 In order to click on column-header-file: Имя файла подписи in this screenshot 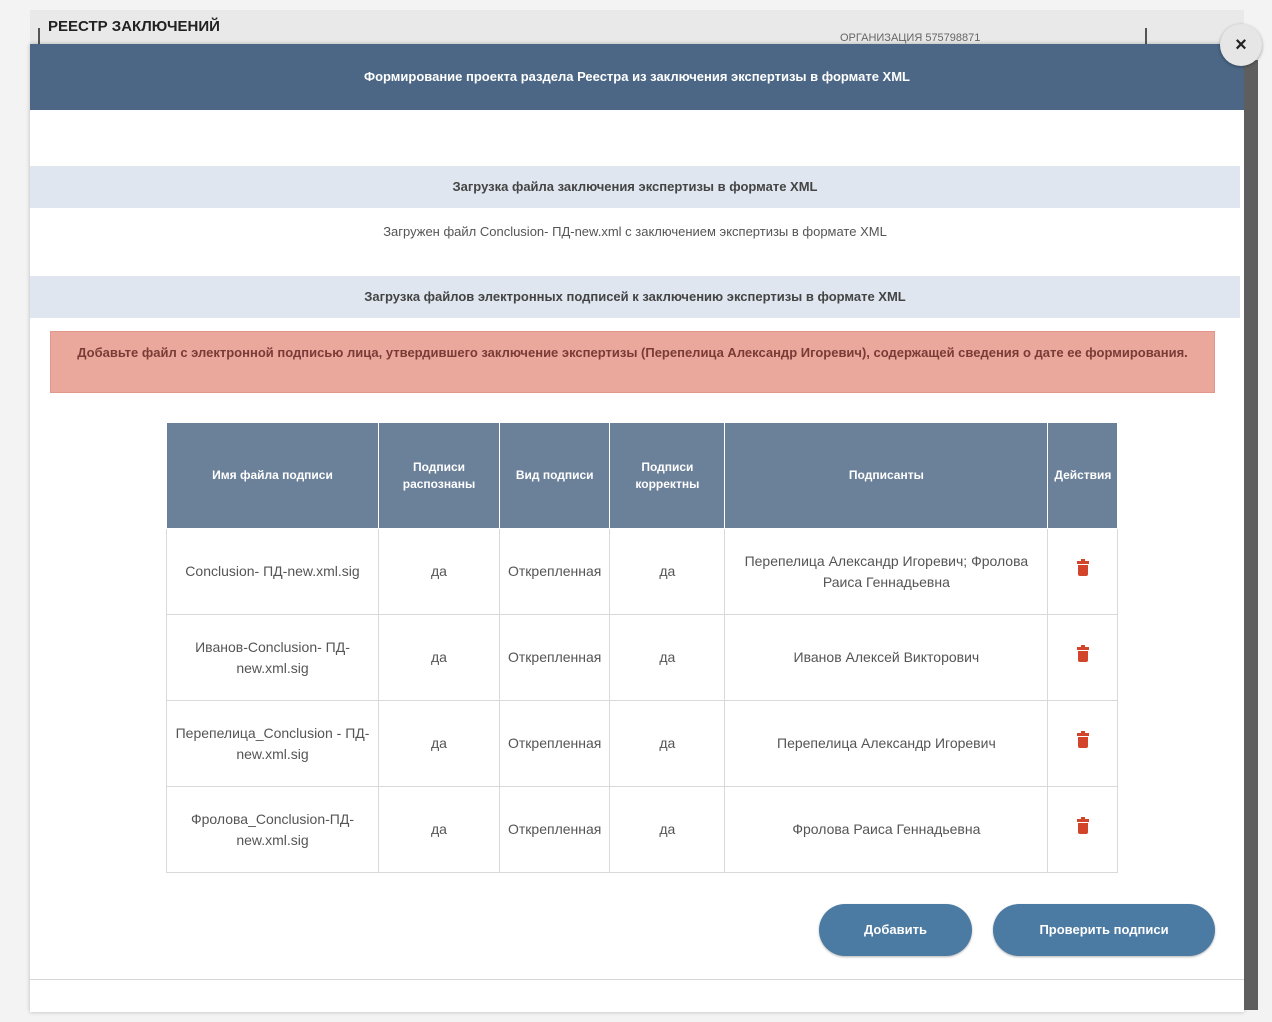, I will do `click(272, 475)`.